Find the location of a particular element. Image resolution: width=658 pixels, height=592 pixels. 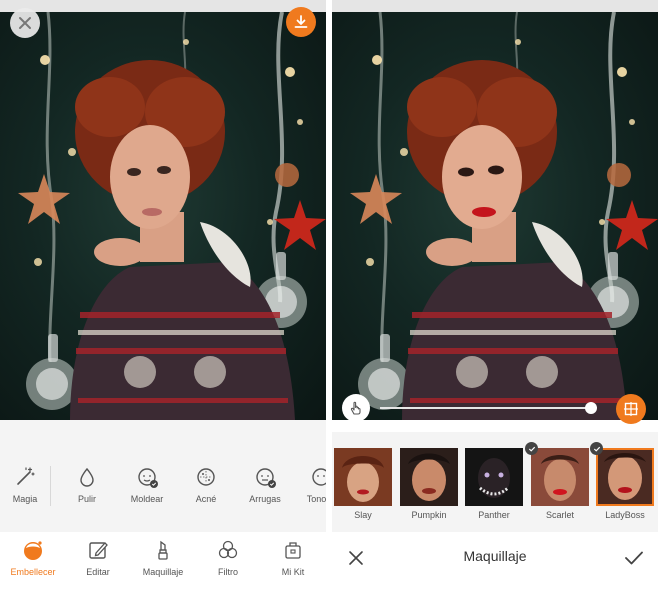

makeup-action-bar: Maquillaje is located at coordinates (495, 562).